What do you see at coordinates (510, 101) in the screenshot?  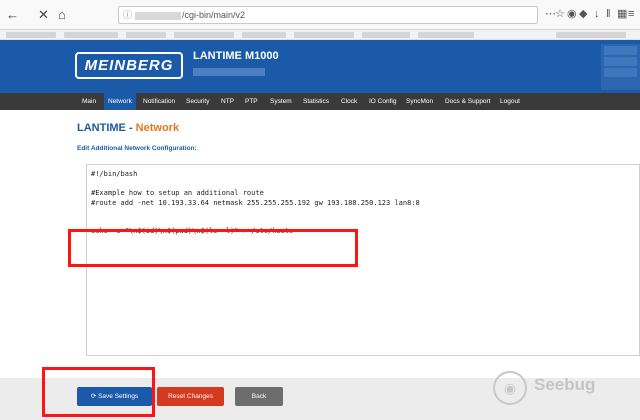 I see `menu-item-logout: Logout` at bounding box center [510, 101].